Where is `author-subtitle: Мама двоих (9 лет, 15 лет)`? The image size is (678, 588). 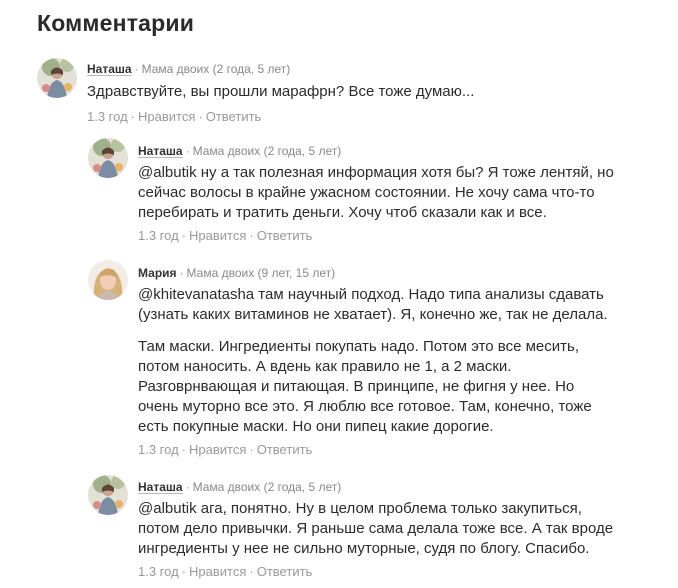 author-subtitle: Мама двоих (9 лет, 15 лет) is located at coordinates (261, 273).